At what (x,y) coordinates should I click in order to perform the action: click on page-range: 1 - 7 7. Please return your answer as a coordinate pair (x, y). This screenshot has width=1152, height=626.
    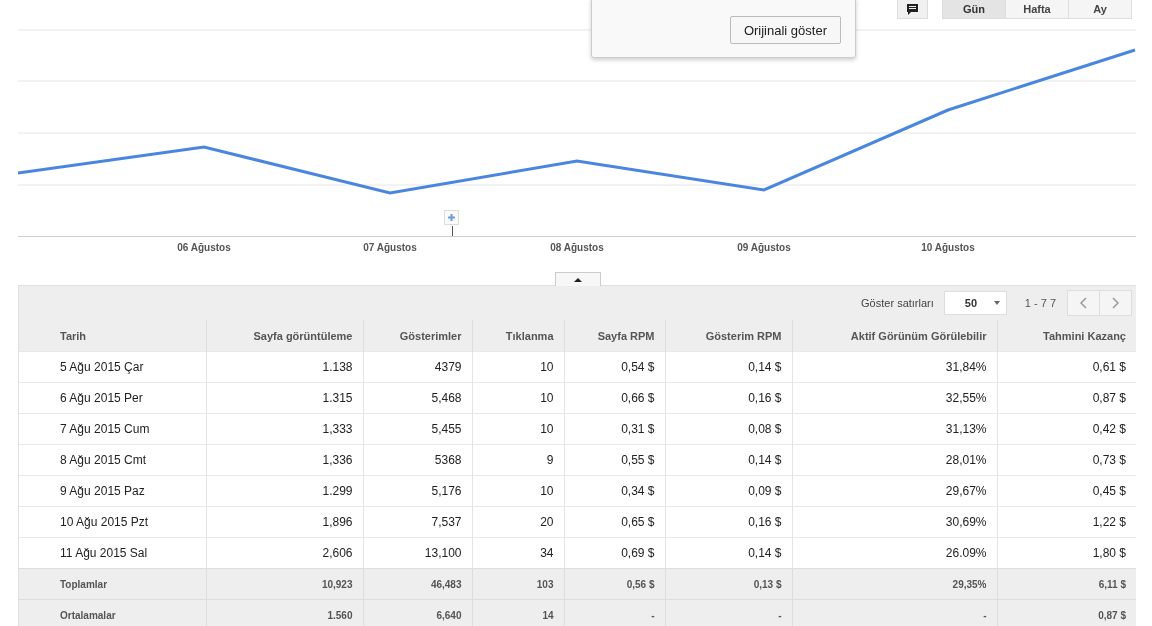
    Looking at the image, I should click on (1040, 303).